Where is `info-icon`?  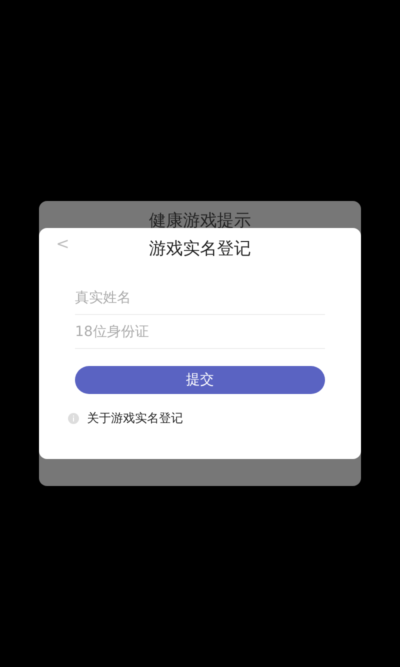 info-icon is located at coordinates (73, 418).